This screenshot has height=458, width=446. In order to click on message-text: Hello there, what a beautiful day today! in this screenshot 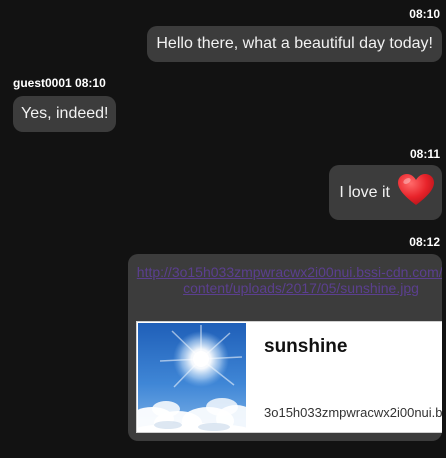, I will do `click(294, 43)`.